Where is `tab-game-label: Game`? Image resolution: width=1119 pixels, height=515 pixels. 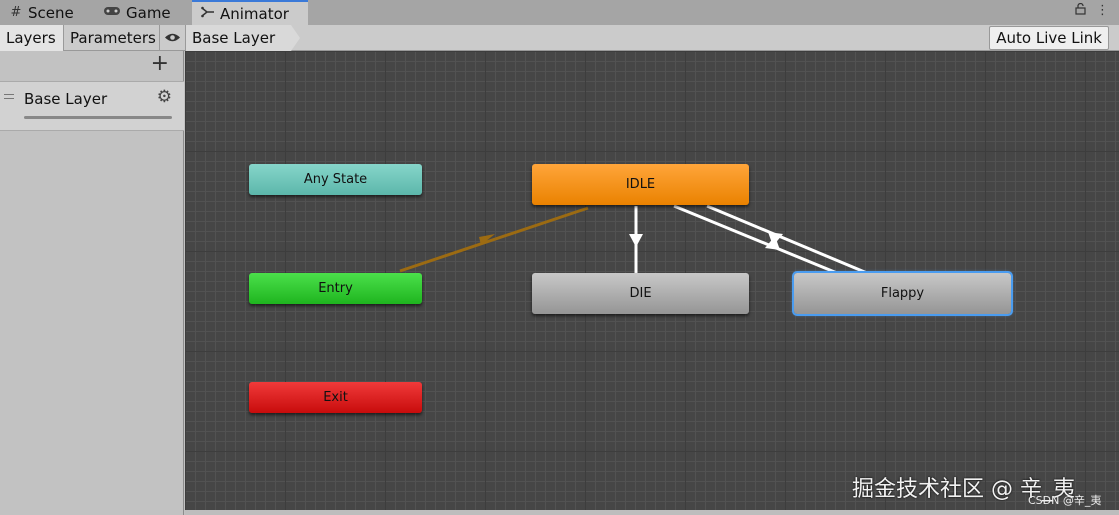
tab-game-label: Game is located at coordinates (148, 12).